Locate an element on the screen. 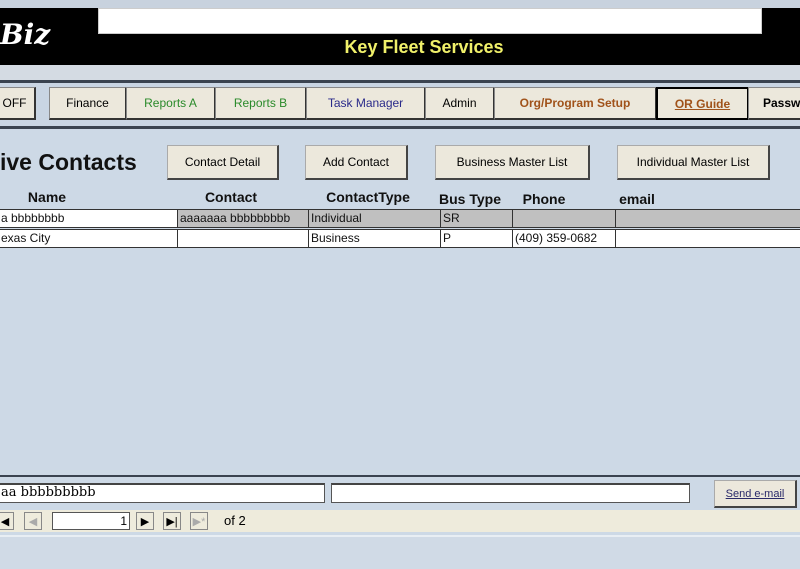 The height and width of the screenshot is (569, 800). selected-email-field is located at coordinates (510, 493).